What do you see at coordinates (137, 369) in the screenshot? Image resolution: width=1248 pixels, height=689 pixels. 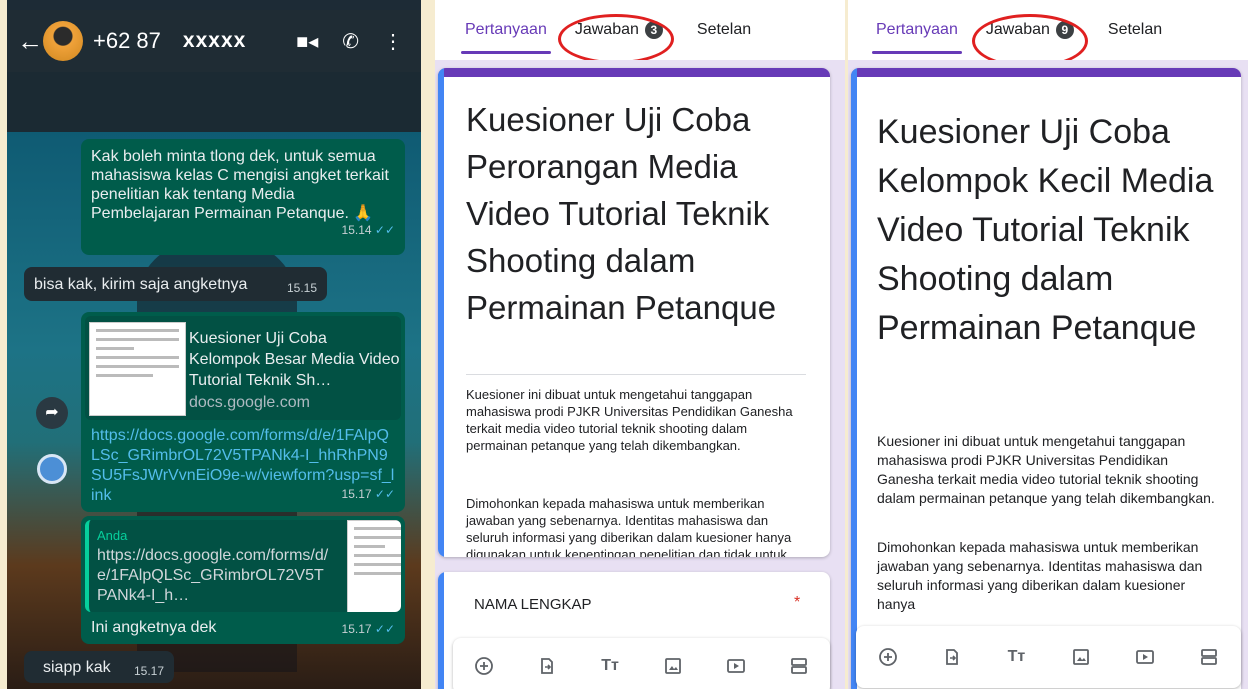 I see `link-preview-thumbnail` at bounding box center [137, 369].